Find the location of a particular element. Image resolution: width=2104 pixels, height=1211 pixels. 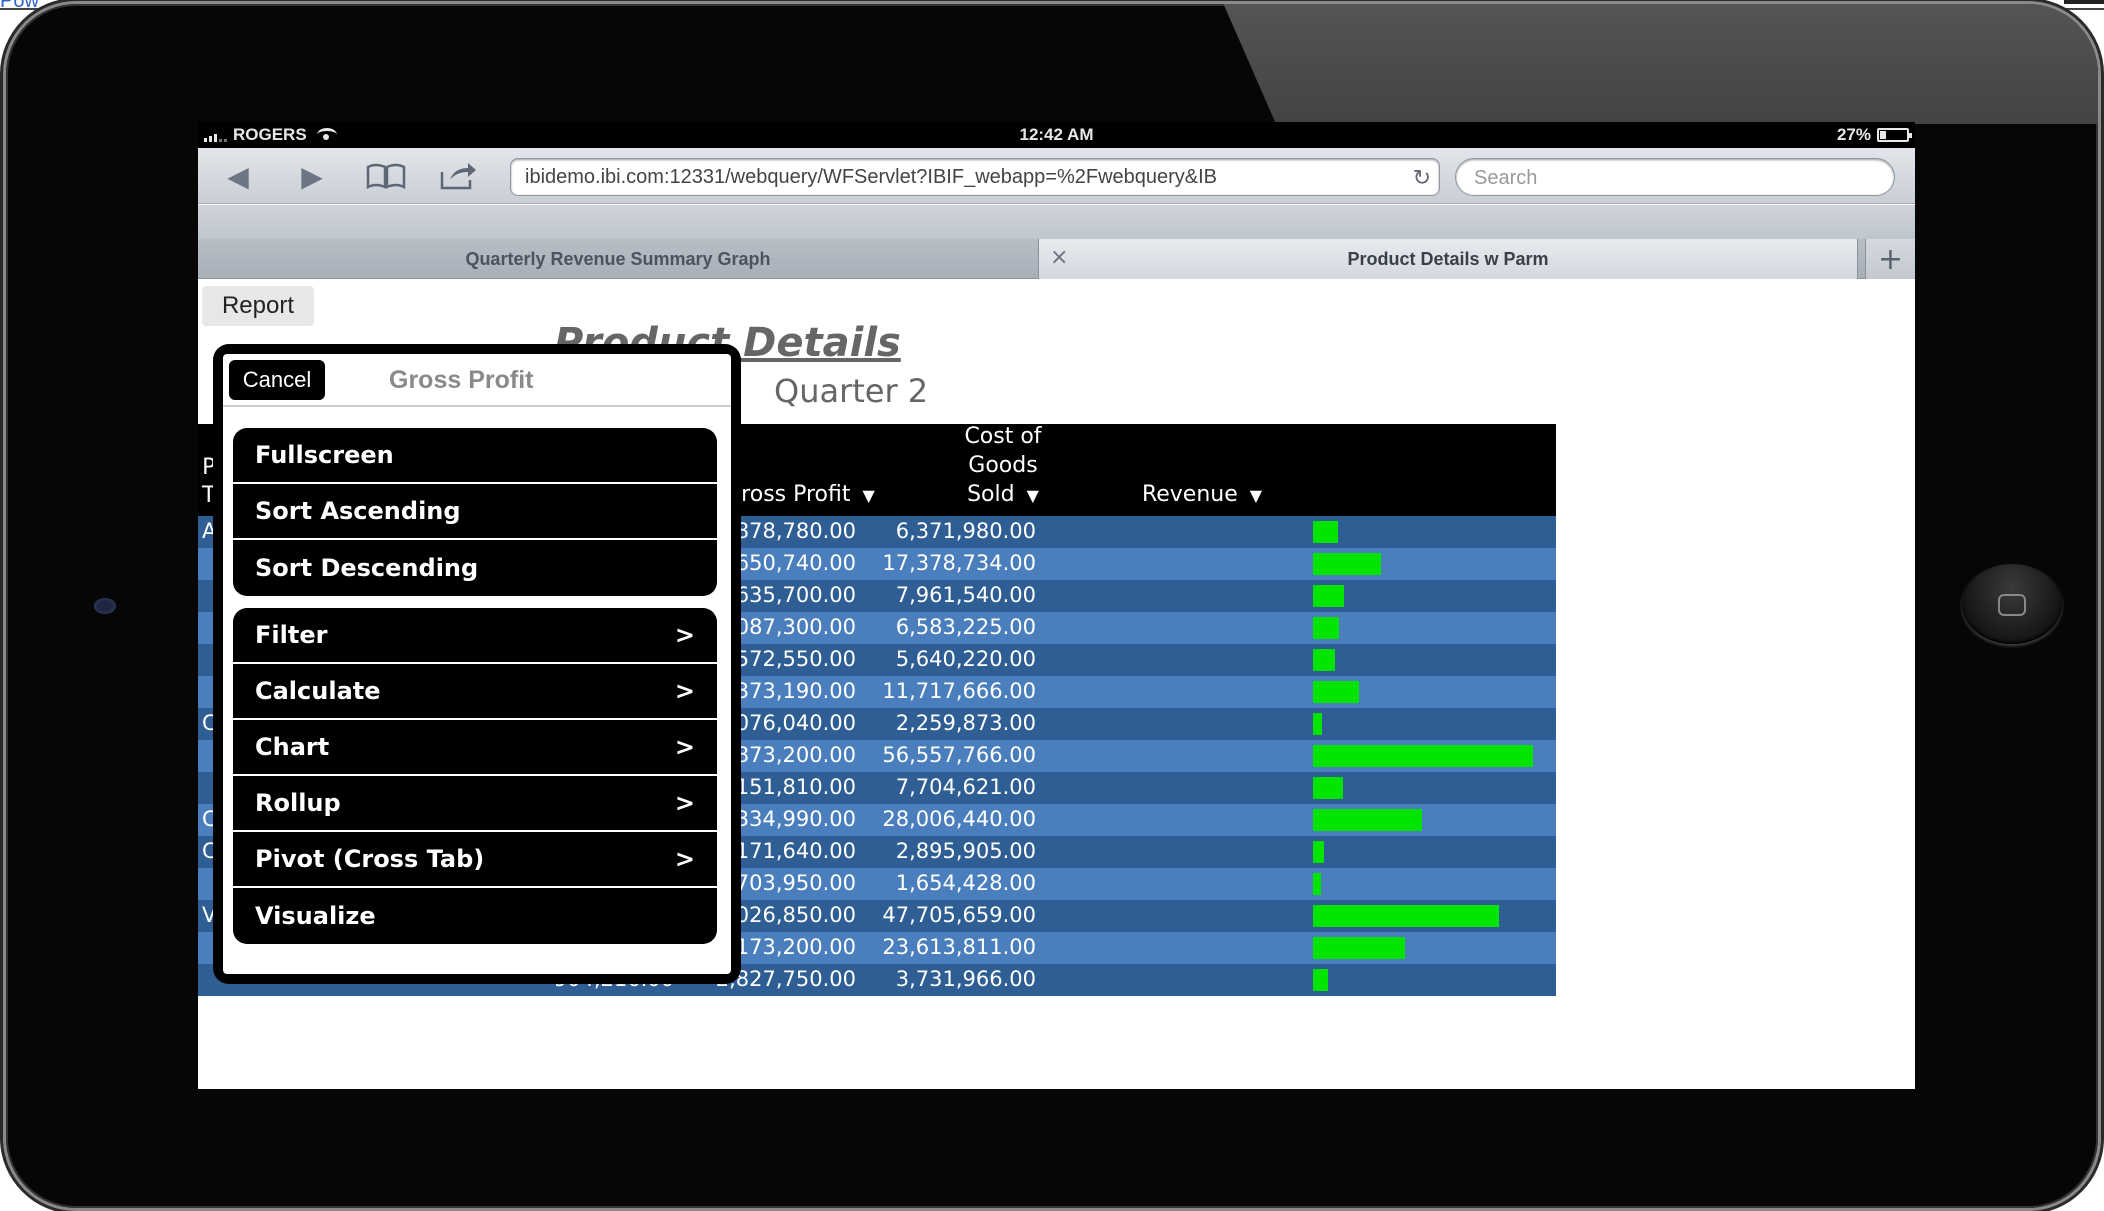

menu-item-calculate: Calculate > is located at coordinates (475, 692).